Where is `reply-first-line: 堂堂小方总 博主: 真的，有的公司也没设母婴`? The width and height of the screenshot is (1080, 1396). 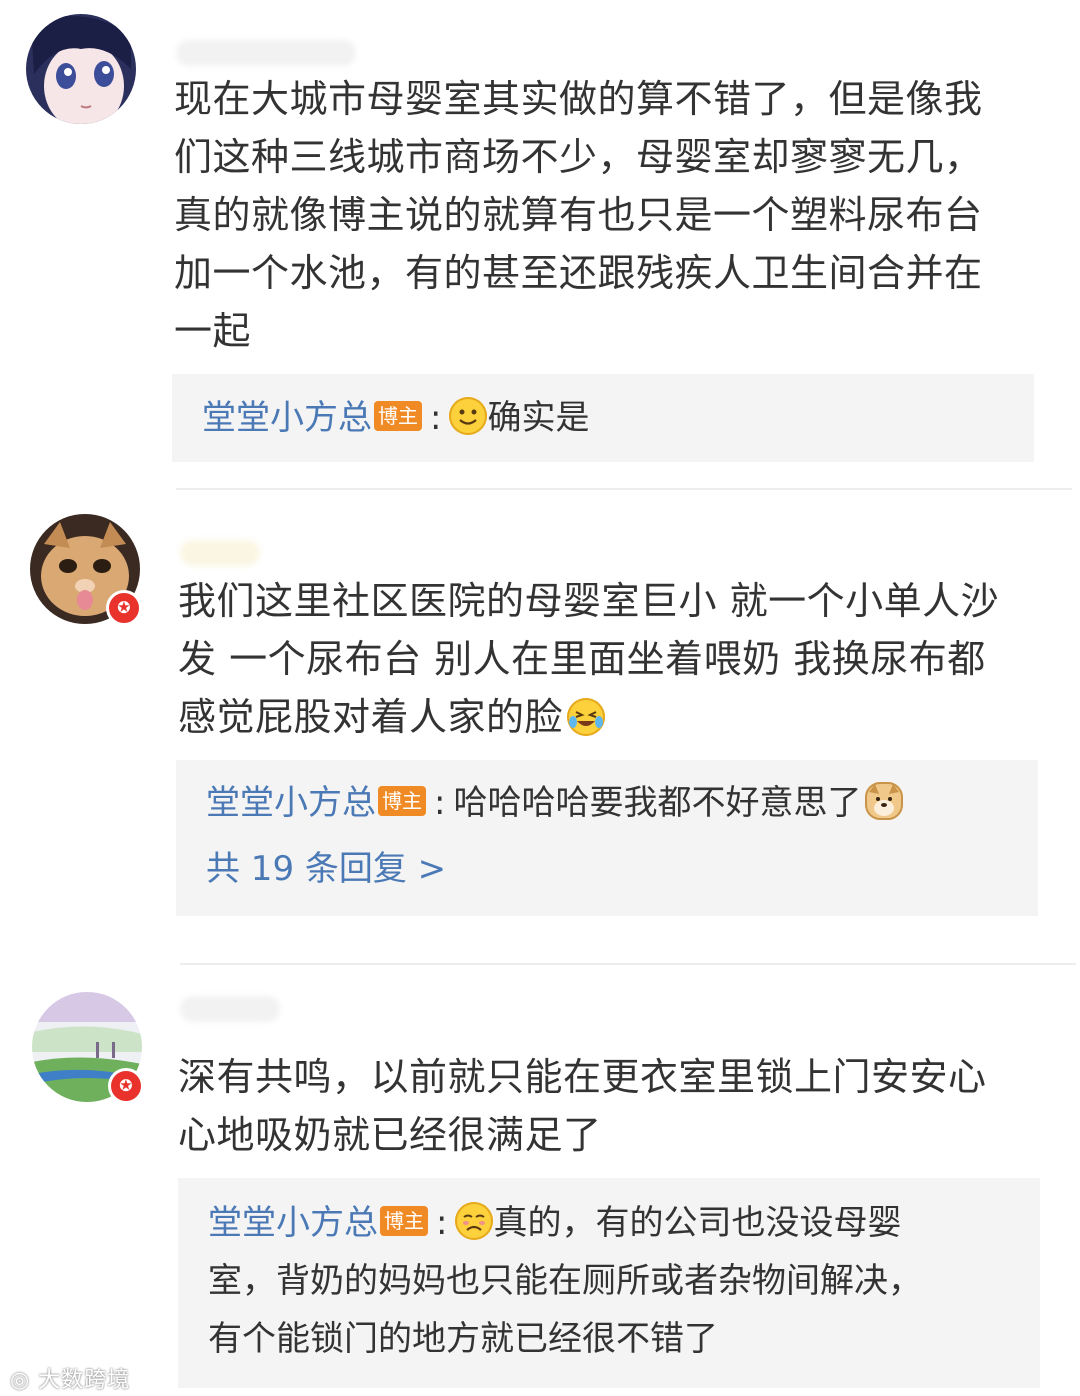
reply-first-line: 堂堂小方总 博主: 真的，有的公司也没设母婴 is located at coordinates (618, 1223).